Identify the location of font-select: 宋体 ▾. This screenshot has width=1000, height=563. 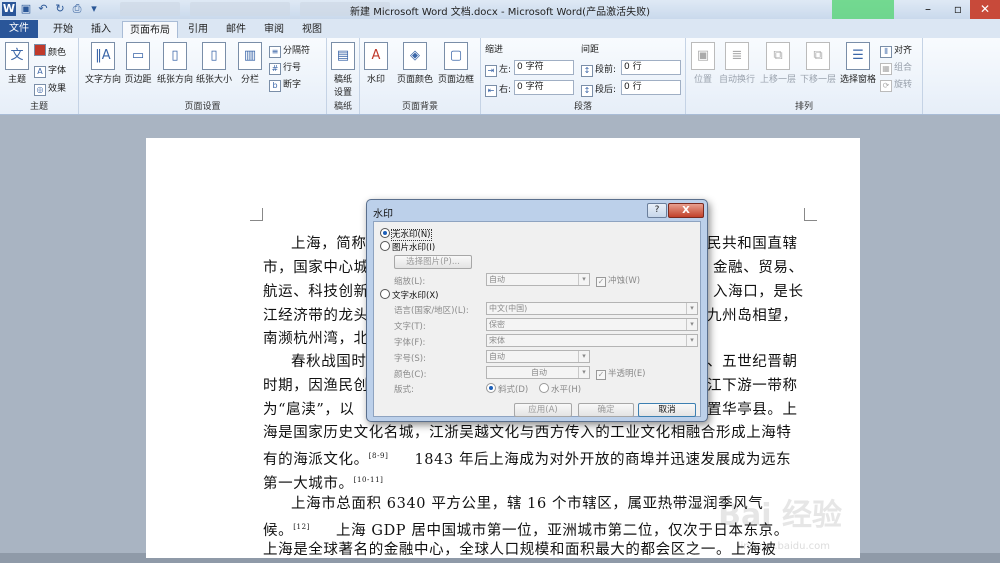
(592, 340).